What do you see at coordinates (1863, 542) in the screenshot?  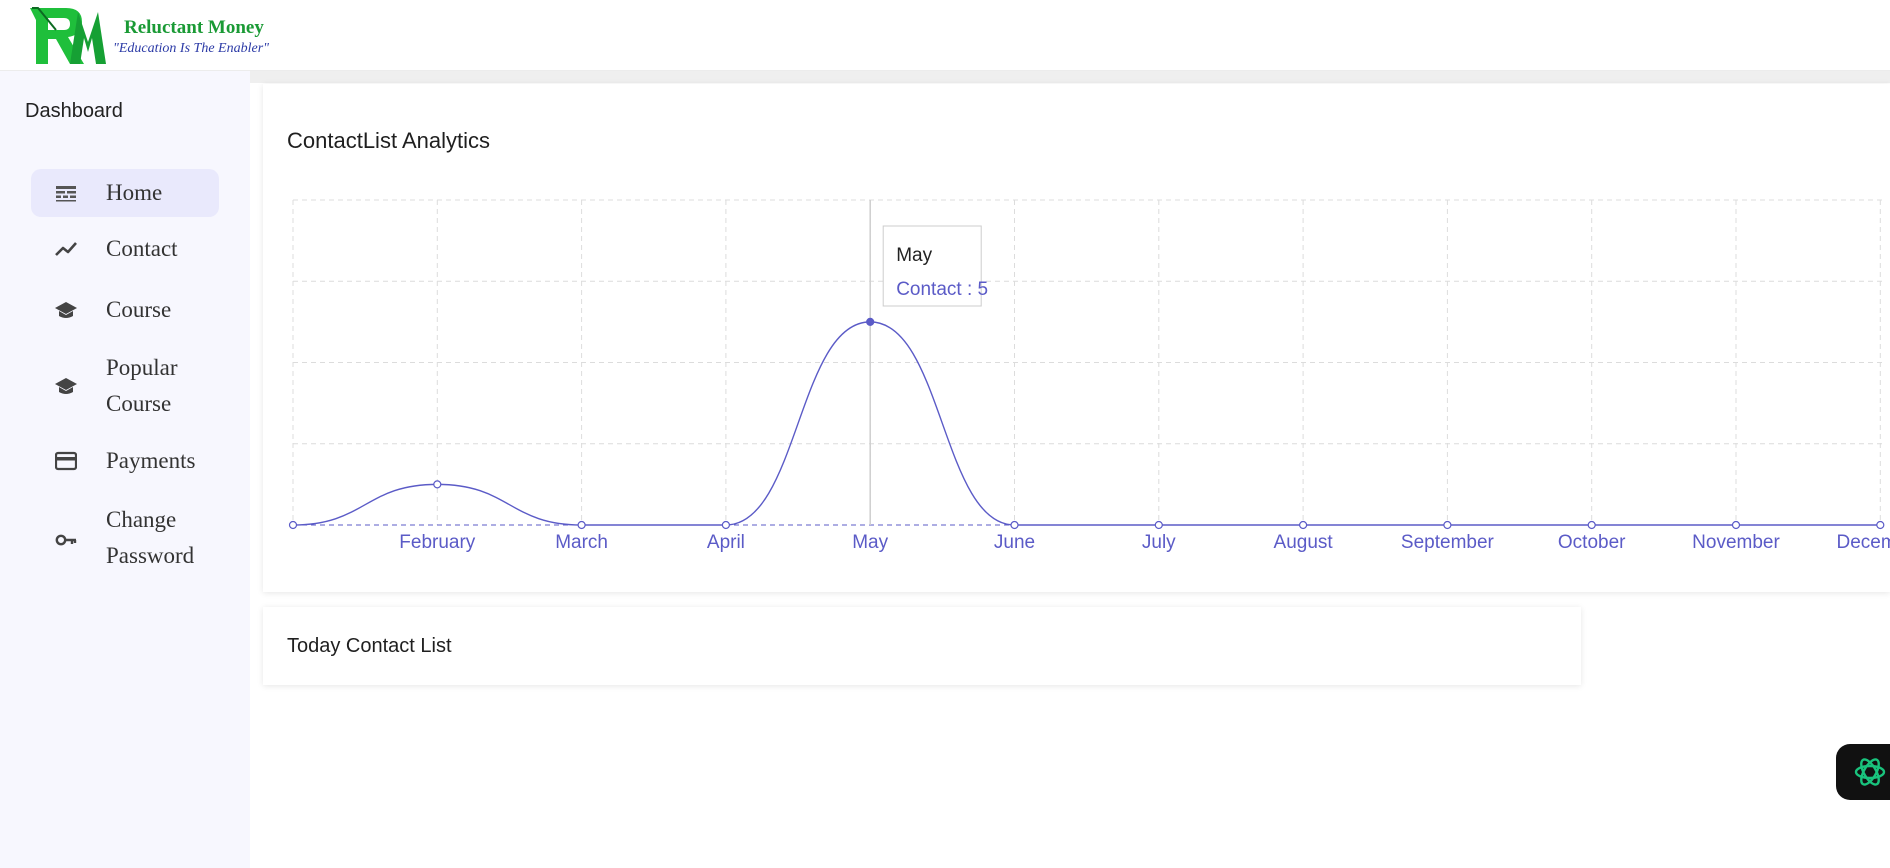 I see `x-tick-label: December` at bounding box center [1863, 542].